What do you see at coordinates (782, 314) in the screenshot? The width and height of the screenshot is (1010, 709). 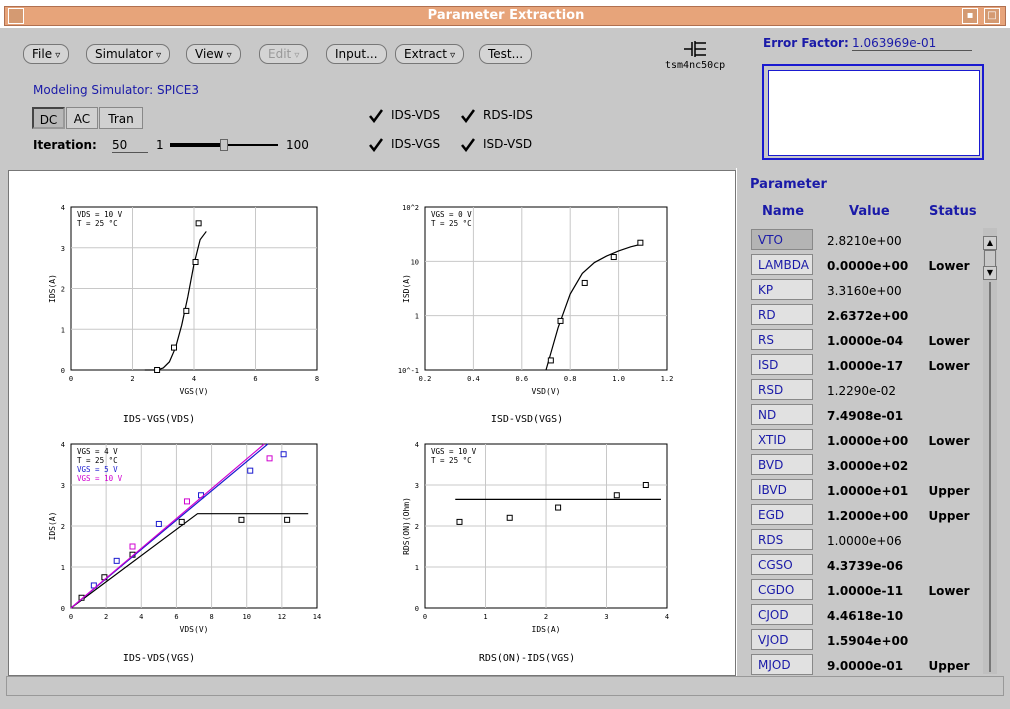 I see `parameter-name: RD` at bounding box center [782, 314].